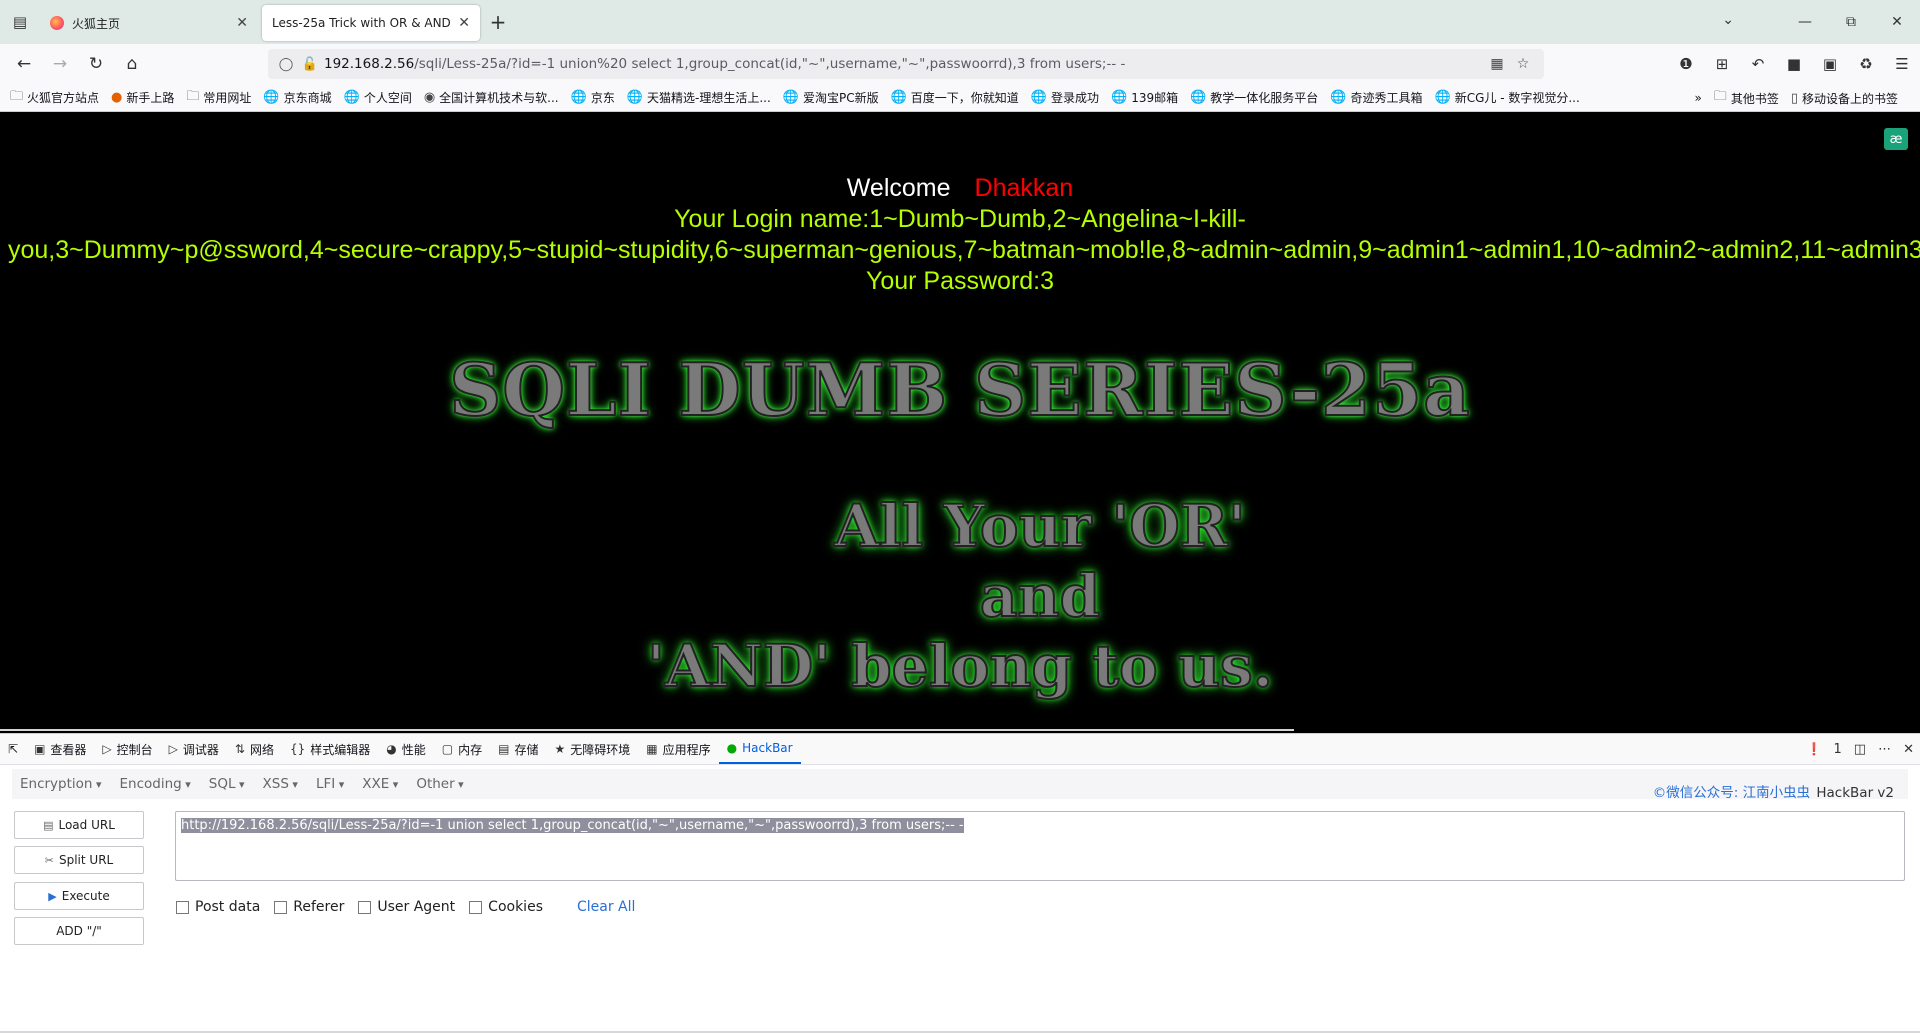 This screenshot has height=1033, width=1920. I want to click on split-url-button: ✂ Split URL, so click(79, 860).